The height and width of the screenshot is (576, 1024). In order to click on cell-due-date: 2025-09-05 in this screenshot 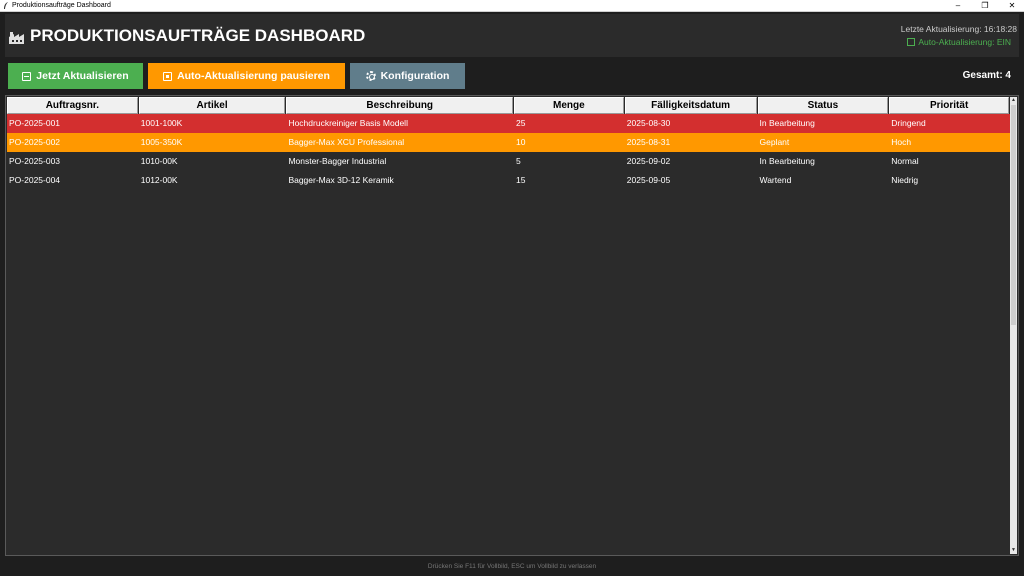, I will do `click(648, 180)`.